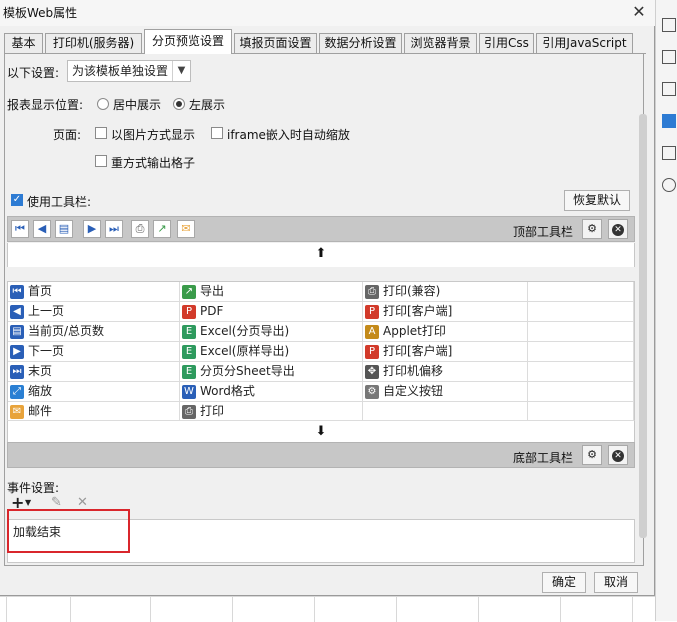 The width and height of the screenshot is (677, 622). I want to click on toolbar-item: E 分页分Sheet导出, so click(271, 372).